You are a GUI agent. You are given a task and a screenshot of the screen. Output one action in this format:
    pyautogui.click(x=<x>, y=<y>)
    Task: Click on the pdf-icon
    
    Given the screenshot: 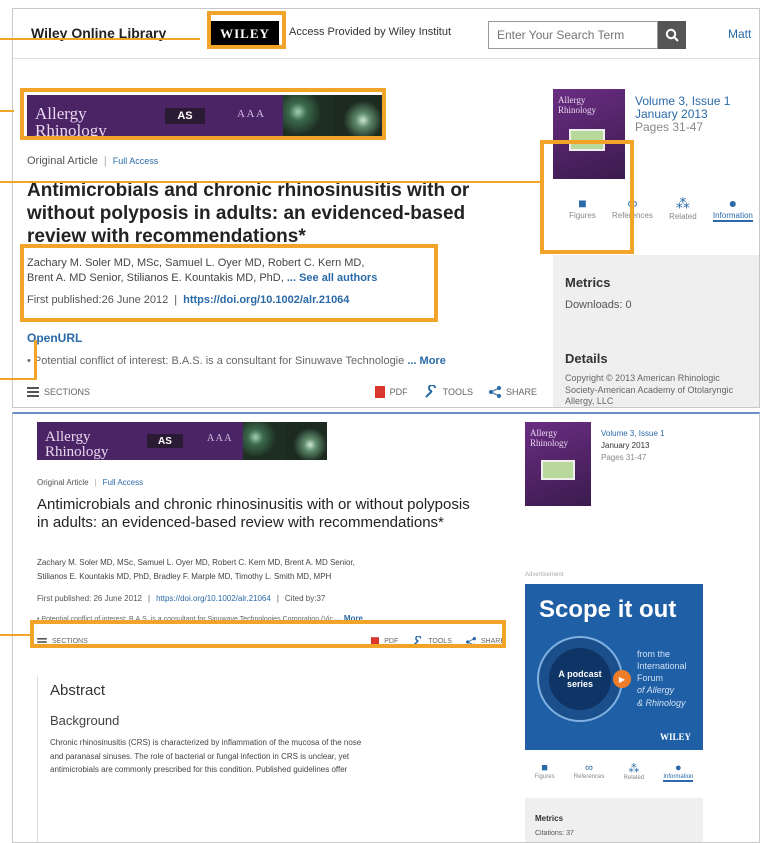 What is the action you would take?
    pyautogui.click(x=375, y=641)
    